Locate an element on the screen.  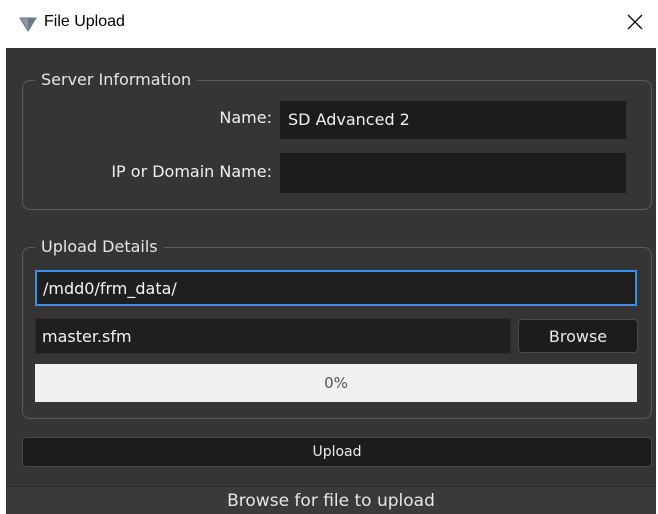
remote-path-input is located at coordinates (336, 288).